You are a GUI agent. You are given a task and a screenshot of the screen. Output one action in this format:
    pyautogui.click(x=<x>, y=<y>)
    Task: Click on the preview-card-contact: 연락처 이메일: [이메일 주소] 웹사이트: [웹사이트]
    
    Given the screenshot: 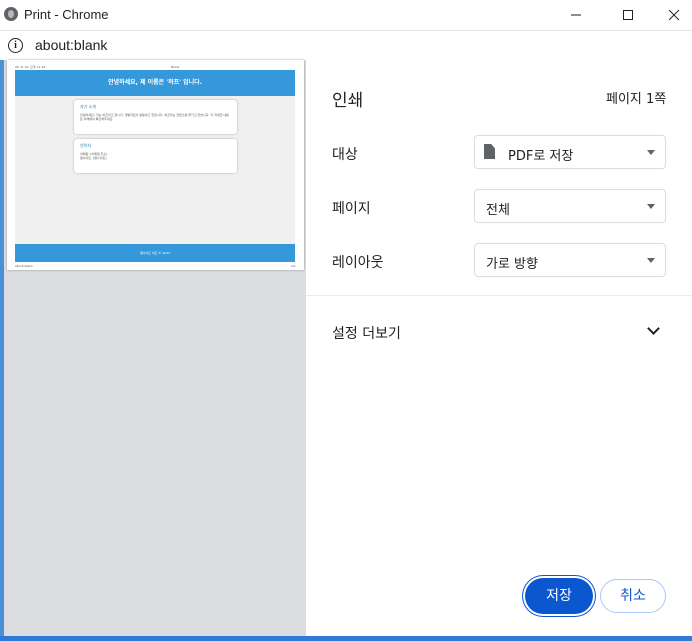 What is the action you would take?
    pyautogui.click(x=155, y=156)
    